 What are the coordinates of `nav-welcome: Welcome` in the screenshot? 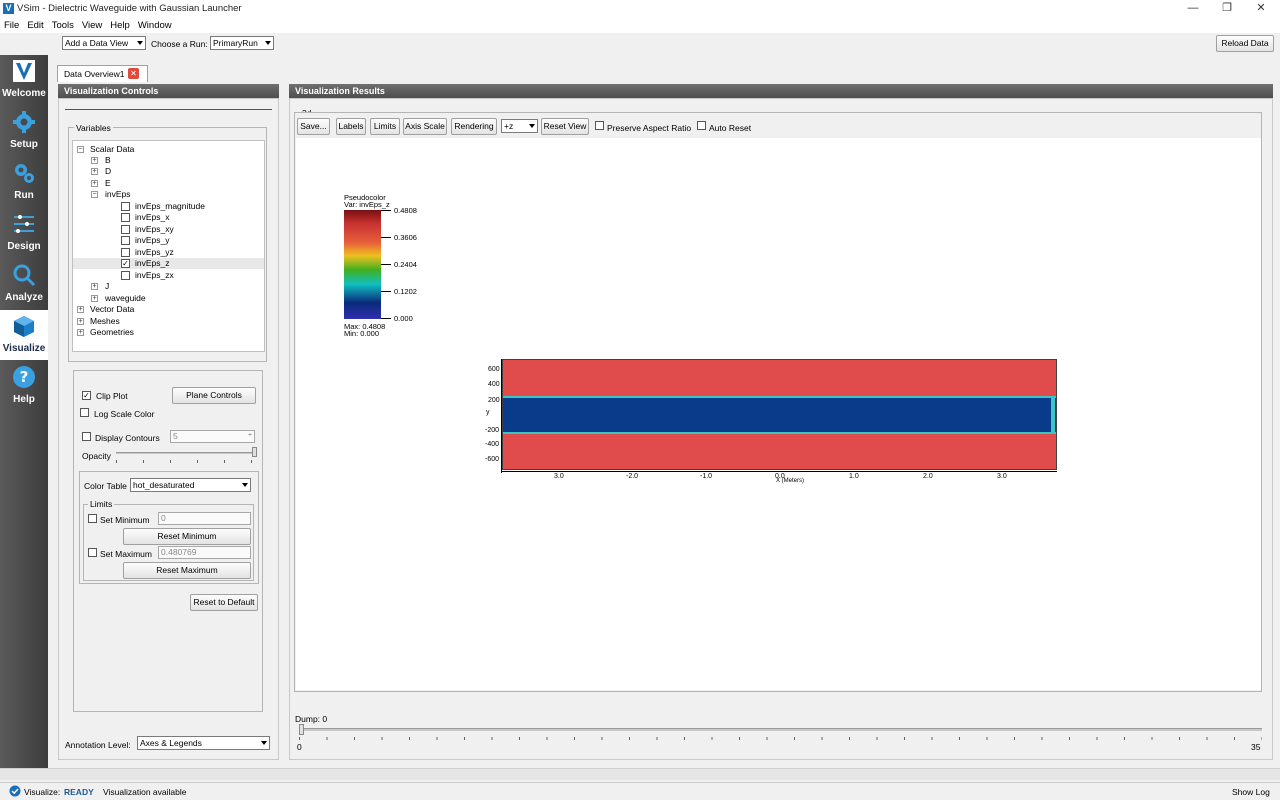 It's located at (24, 80).